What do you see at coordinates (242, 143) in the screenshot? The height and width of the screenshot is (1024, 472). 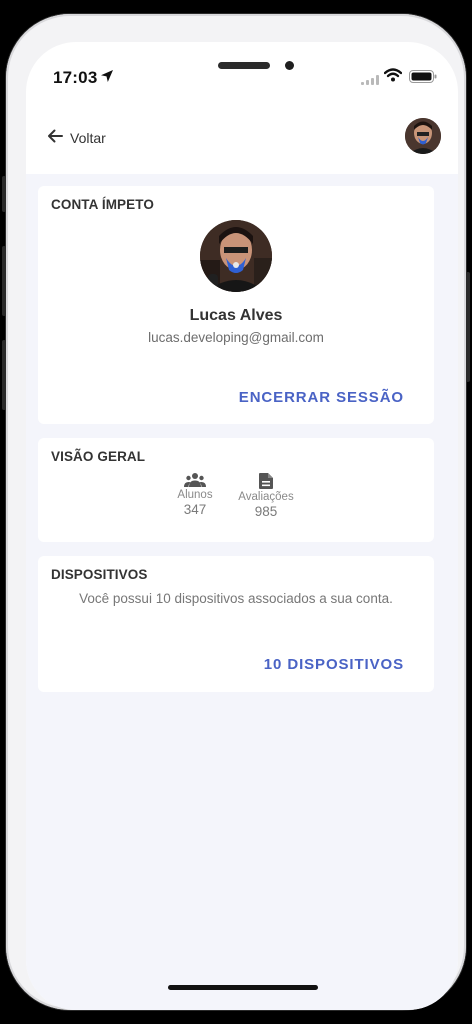 I see `app-header: Voltar` at bounding box center [242, 143].